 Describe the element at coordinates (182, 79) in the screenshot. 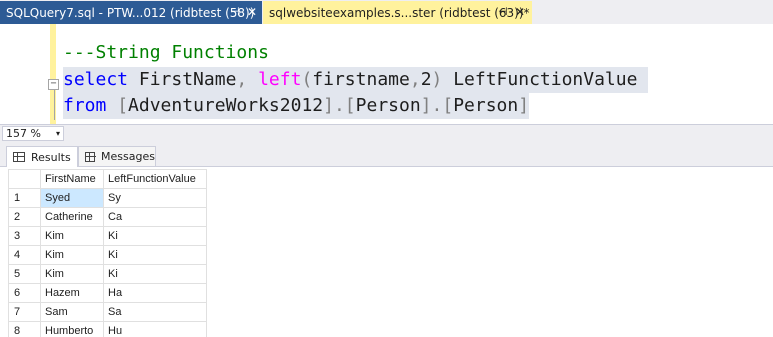

I see `column-firstname: FirstName` at that location.